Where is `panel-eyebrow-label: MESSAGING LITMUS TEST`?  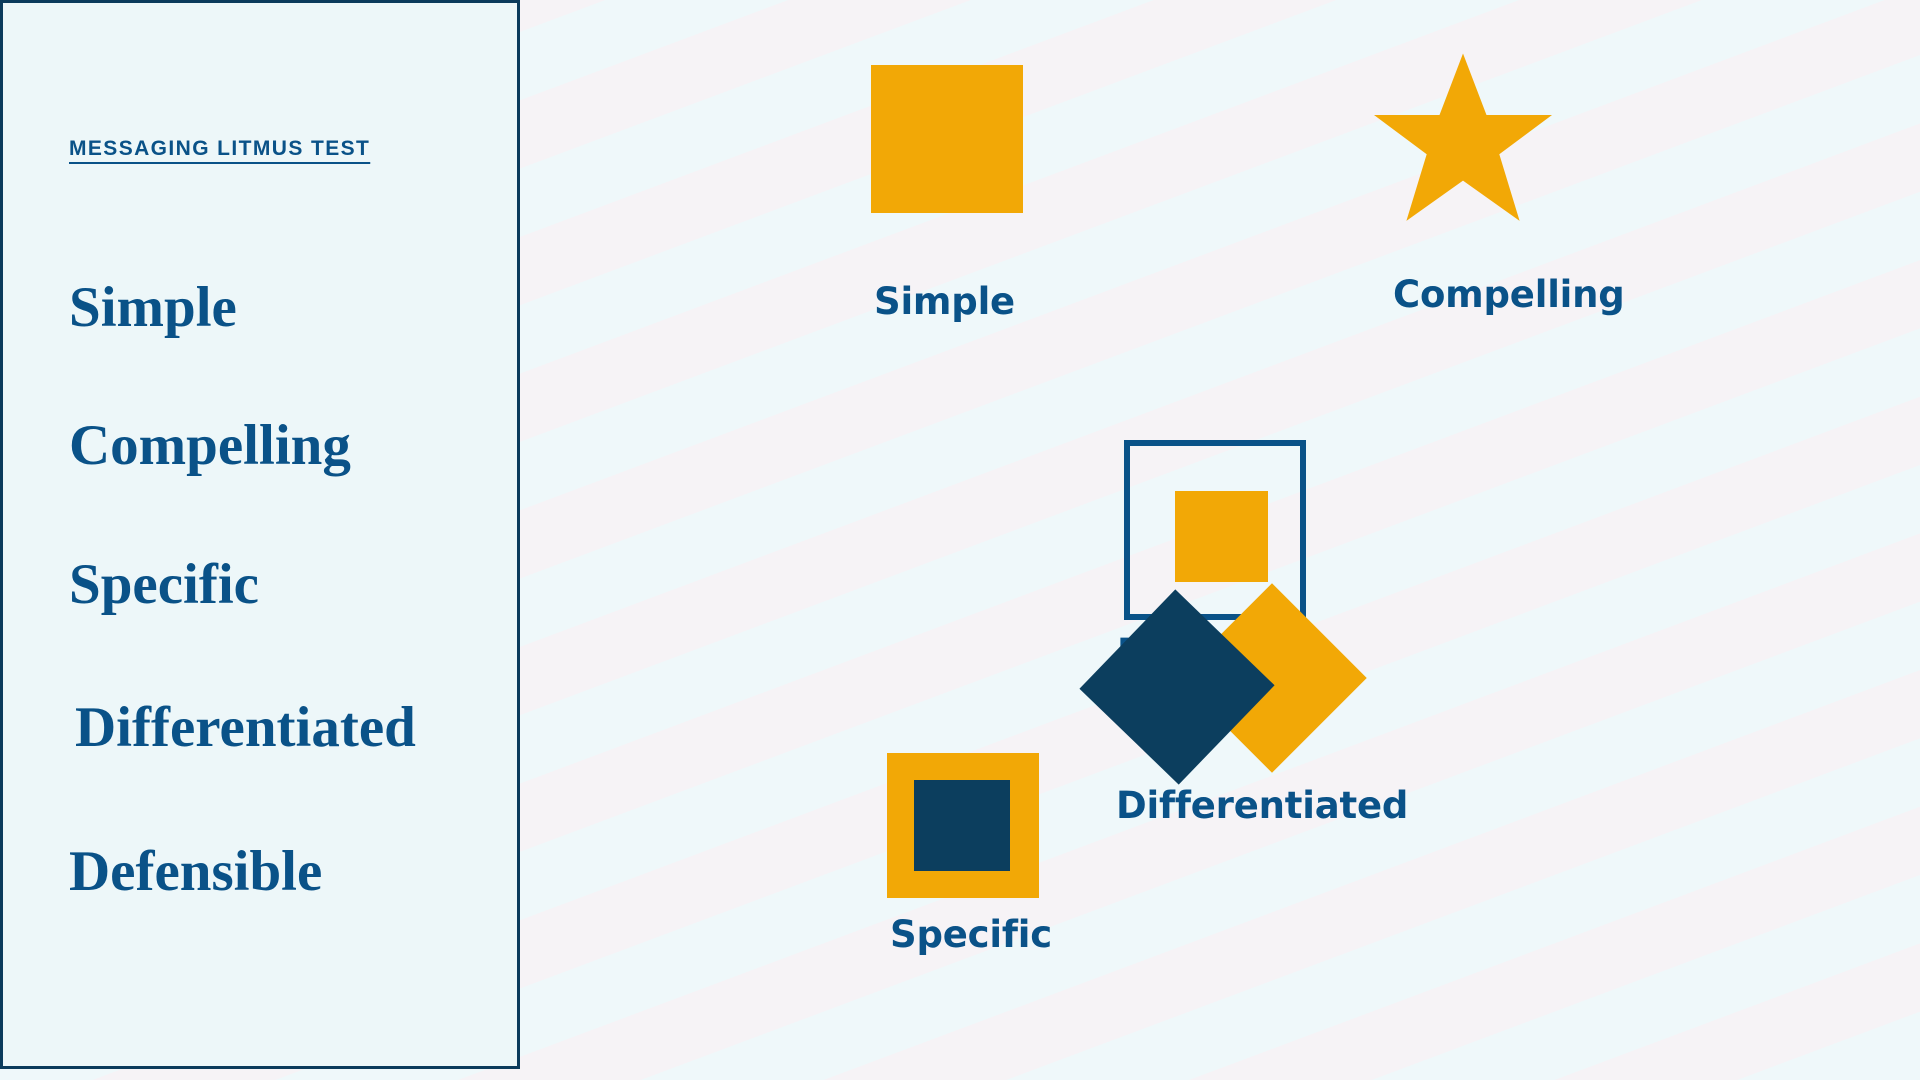
panel-eyebrow-label: MESSAGING LITMUS TEST is located at coordinates (220, 148).